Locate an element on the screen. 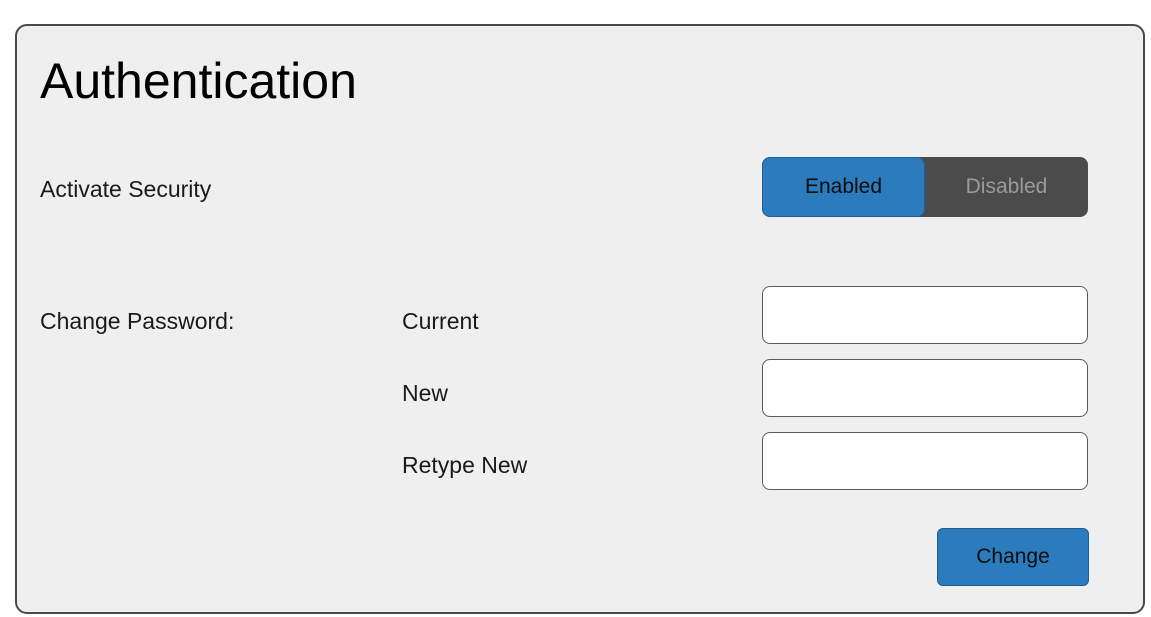 The image size is (1151, 617). disabled-option: Disabled is located at coordinates (1006, 187).